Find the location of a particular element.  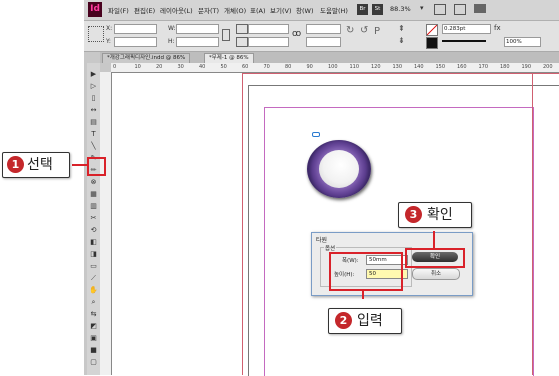

w-label: W: is located at coordinates (172, 28).